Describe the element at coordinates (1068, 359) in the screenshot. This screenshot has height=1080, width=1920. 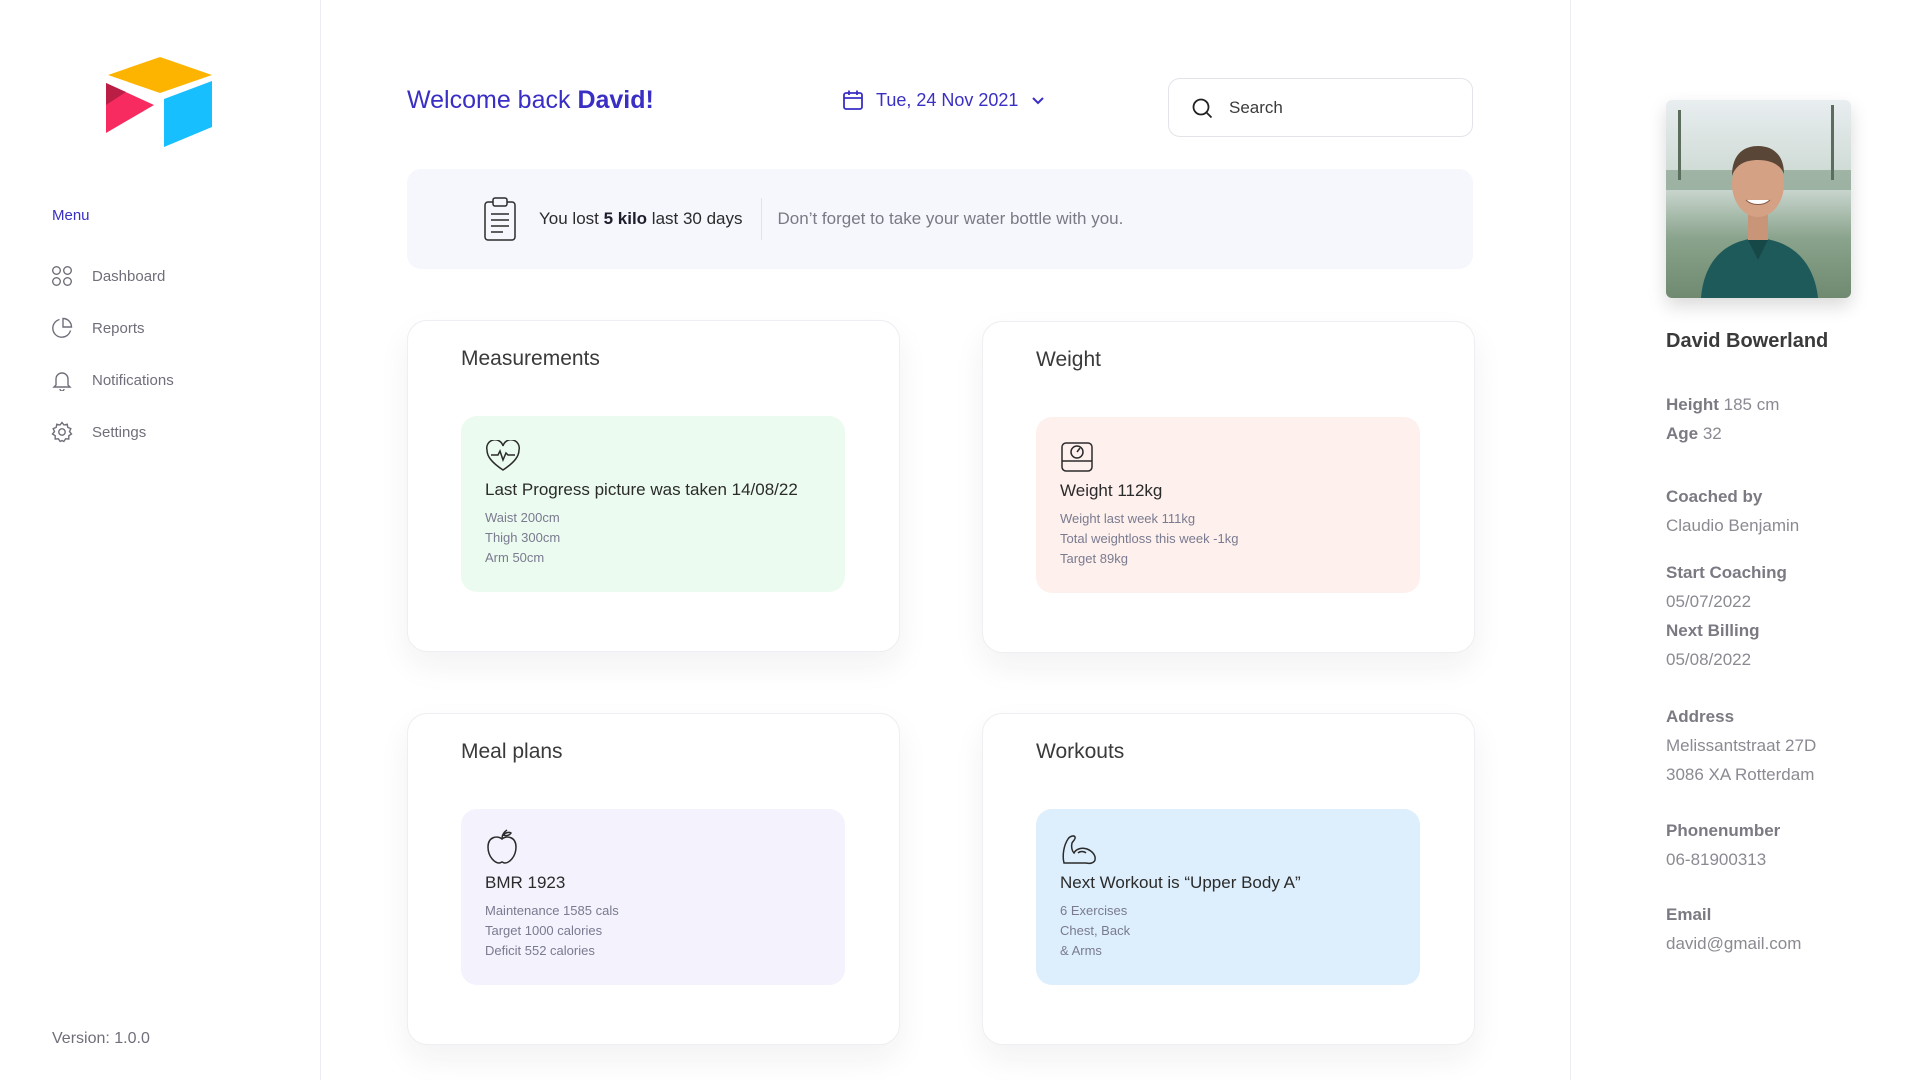
I see `card-title: Weight` at that location.